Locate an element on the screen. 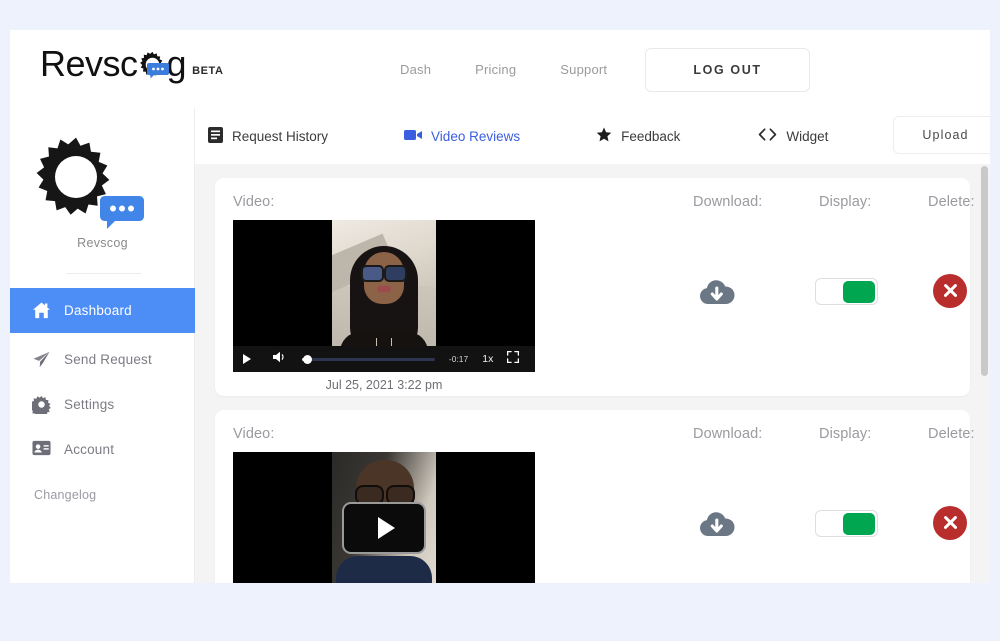 The height and width of the screenshot is (641, 1000). id-card-icon is located at coordinates (41, 449).